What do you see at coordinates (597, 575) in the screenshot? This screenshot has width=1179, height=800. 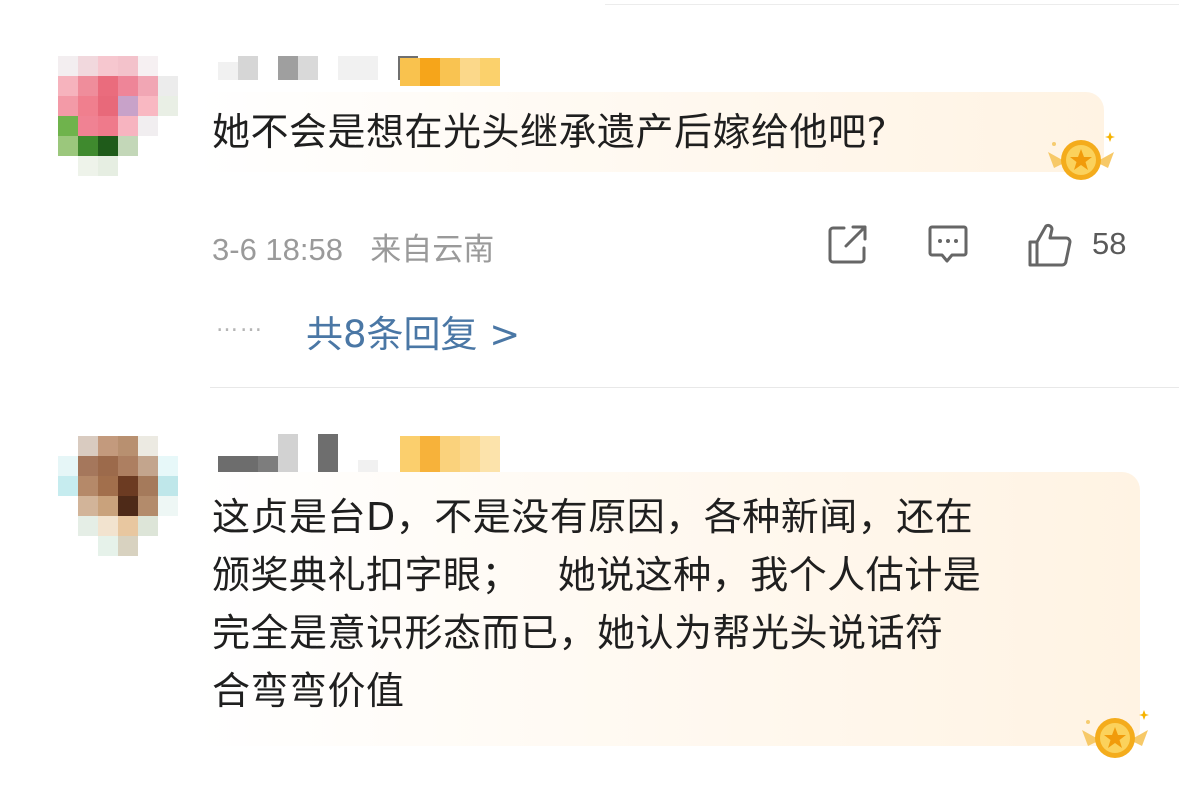 I see `comment-line: 颁奖典礼扣字眼； 她说这种，我个人估计是` at bounding box center [597, 575].